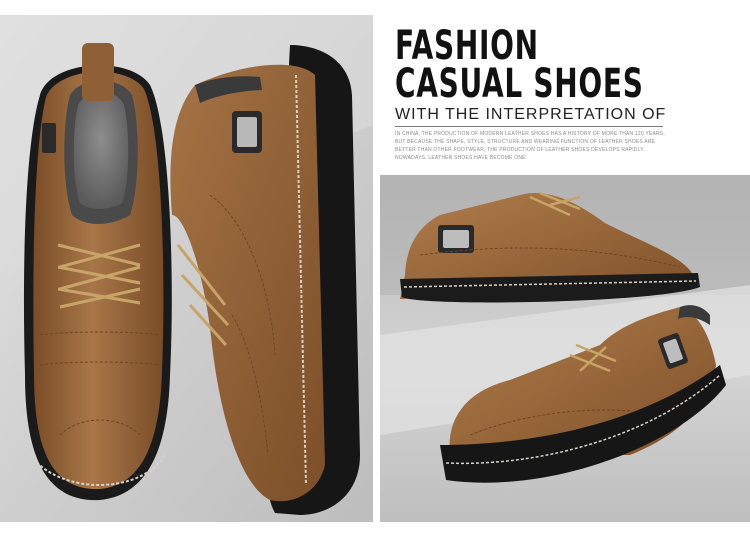 The width and height of the screenshot is (750, 557). What do you see at coordinates (531, 114) in the screenshot?
I see `subtitle: WITH THE INTERPRETATION OF` at bounding box center [531, 114].